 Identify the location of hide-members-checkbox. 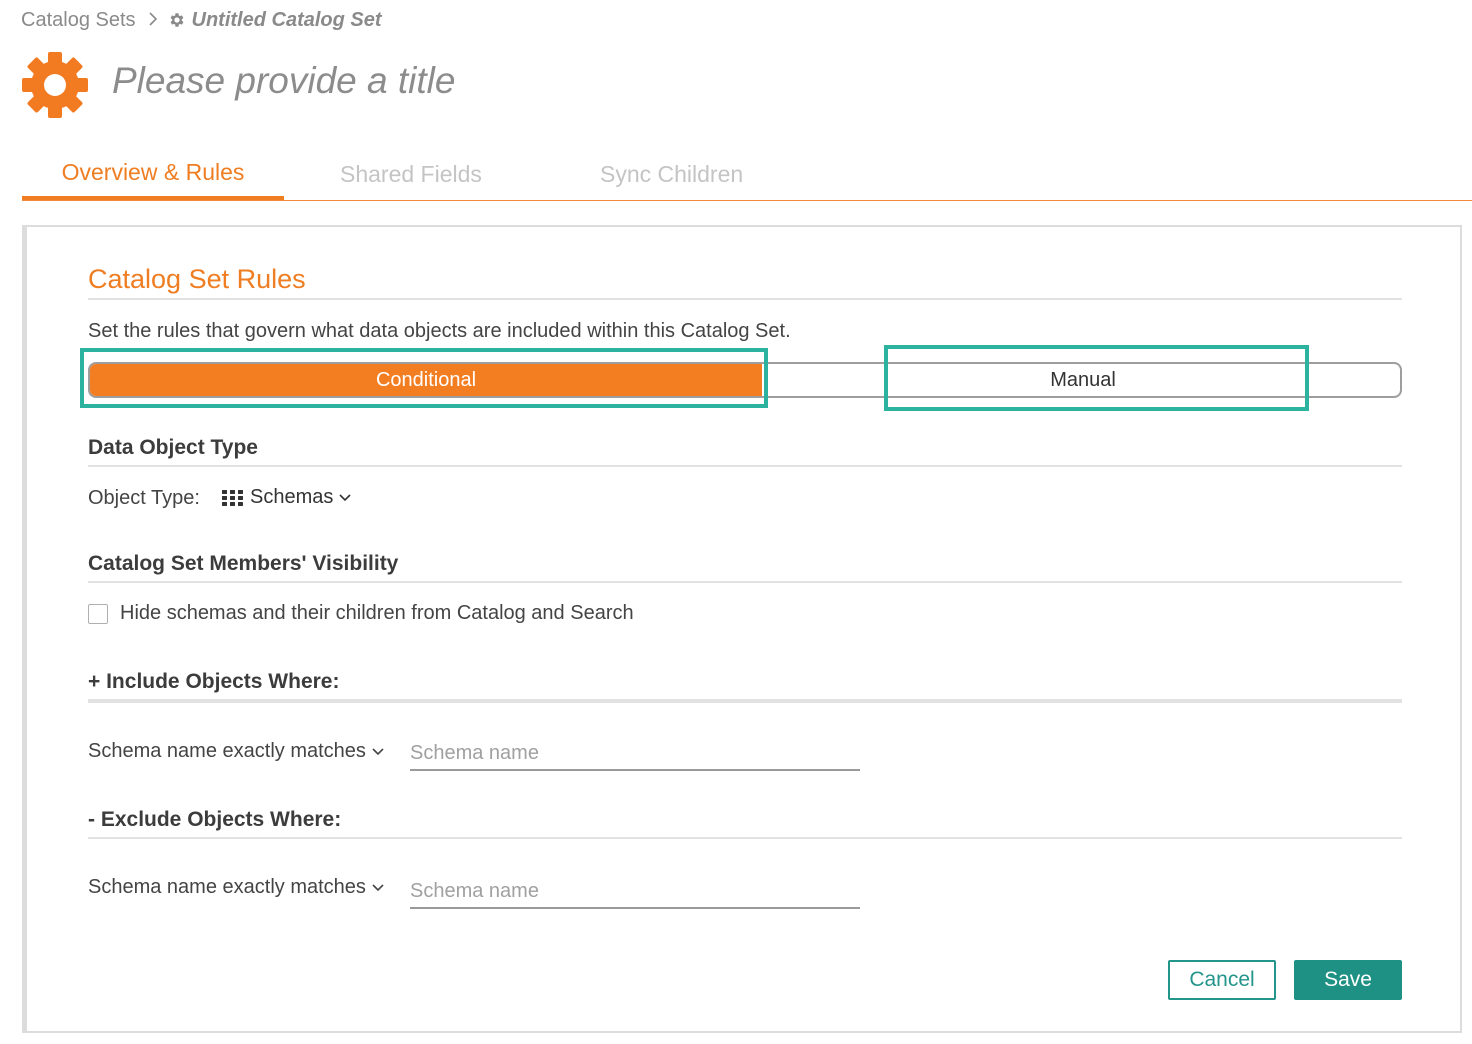
(98, 614).